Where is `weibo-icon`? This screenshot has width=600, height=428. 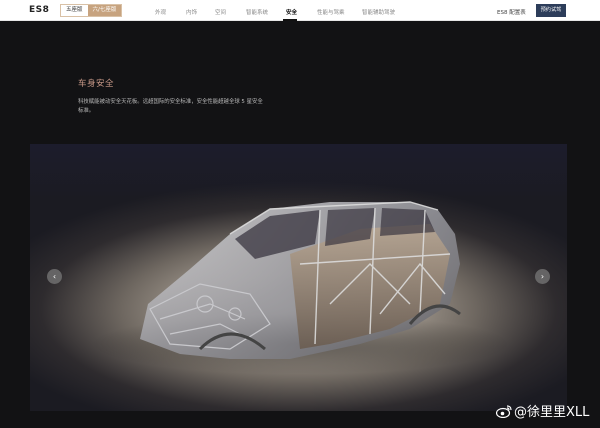
weibo-icon is located at coordinates (504, 411).